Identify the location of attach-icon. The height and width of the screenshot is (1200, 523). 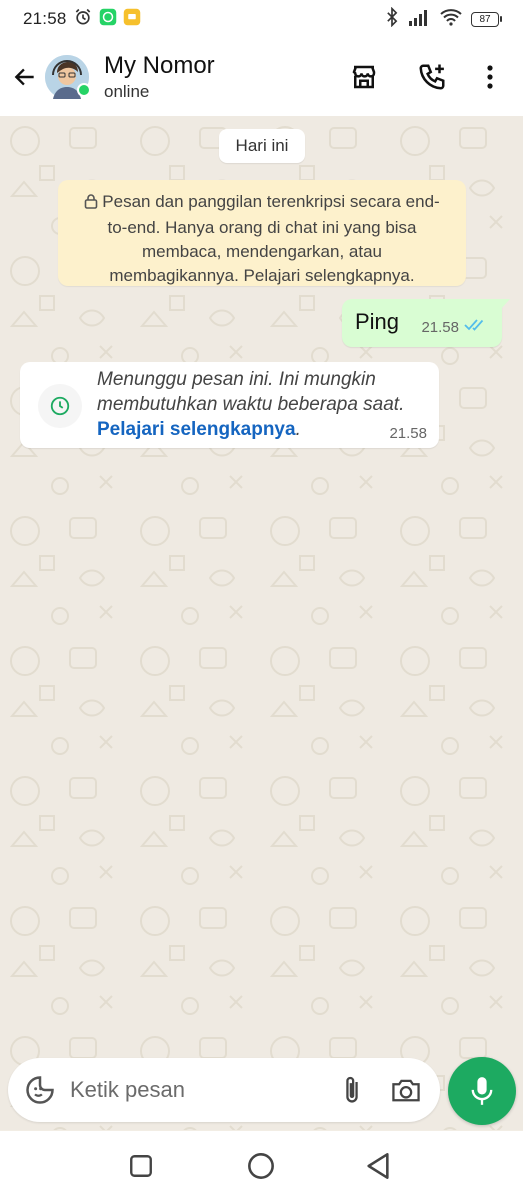
(352, 1090).